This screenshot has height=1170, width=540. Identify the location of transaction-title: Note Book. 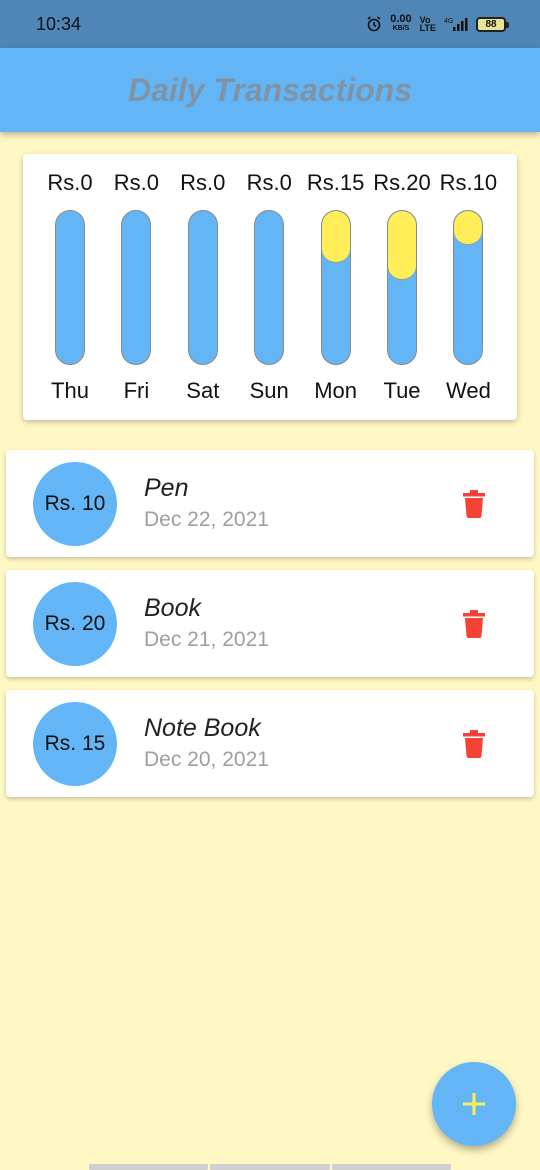
(202, 728).